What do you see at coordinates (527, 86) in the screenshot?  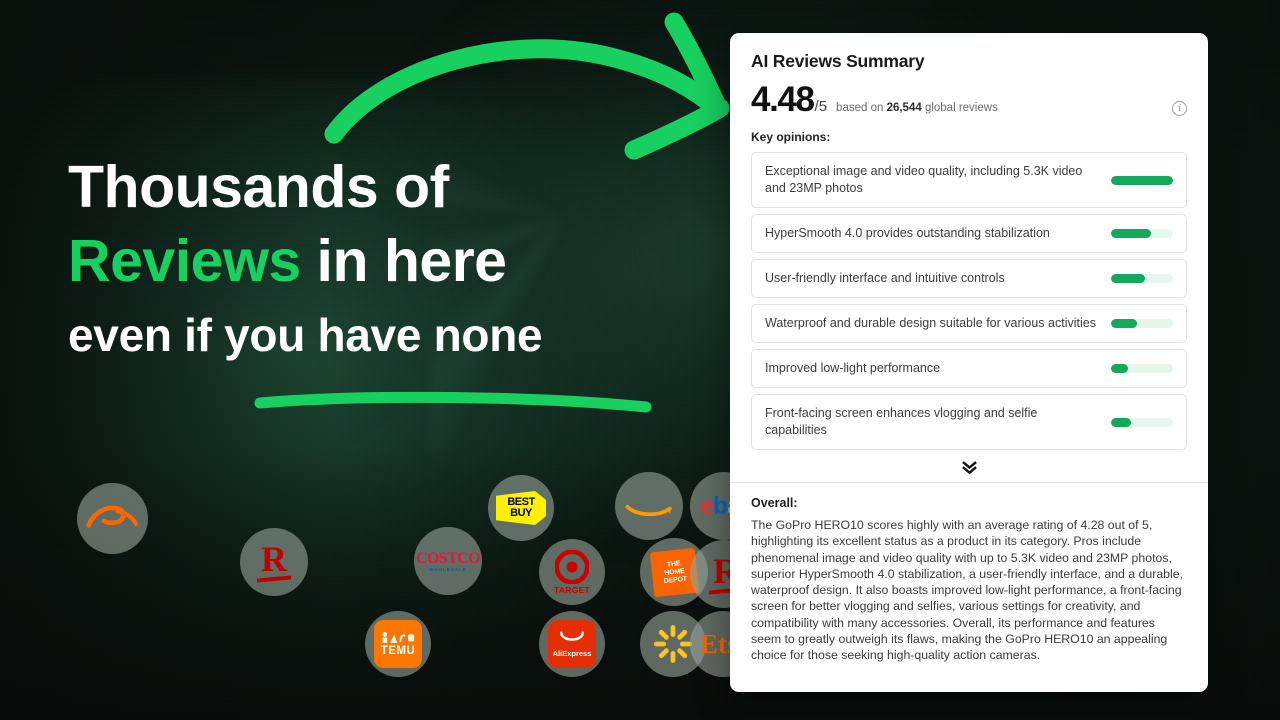 I see `curved-arrow-right-icon` at bounding box center [527, 86].